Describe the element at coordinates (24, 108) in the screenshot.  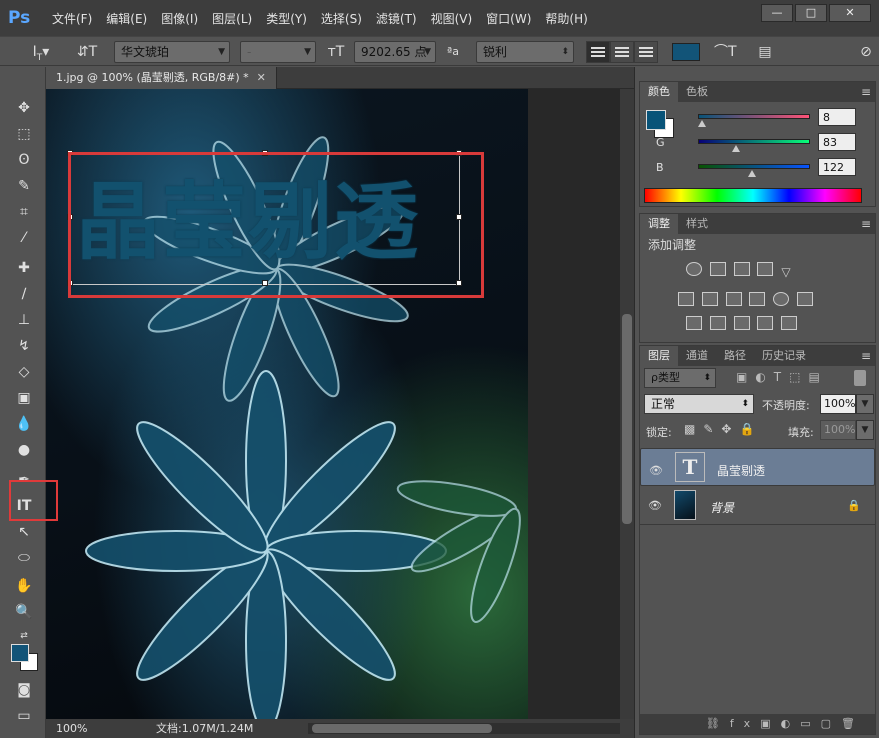
I see `move-tool-icon: ✥` at that location.